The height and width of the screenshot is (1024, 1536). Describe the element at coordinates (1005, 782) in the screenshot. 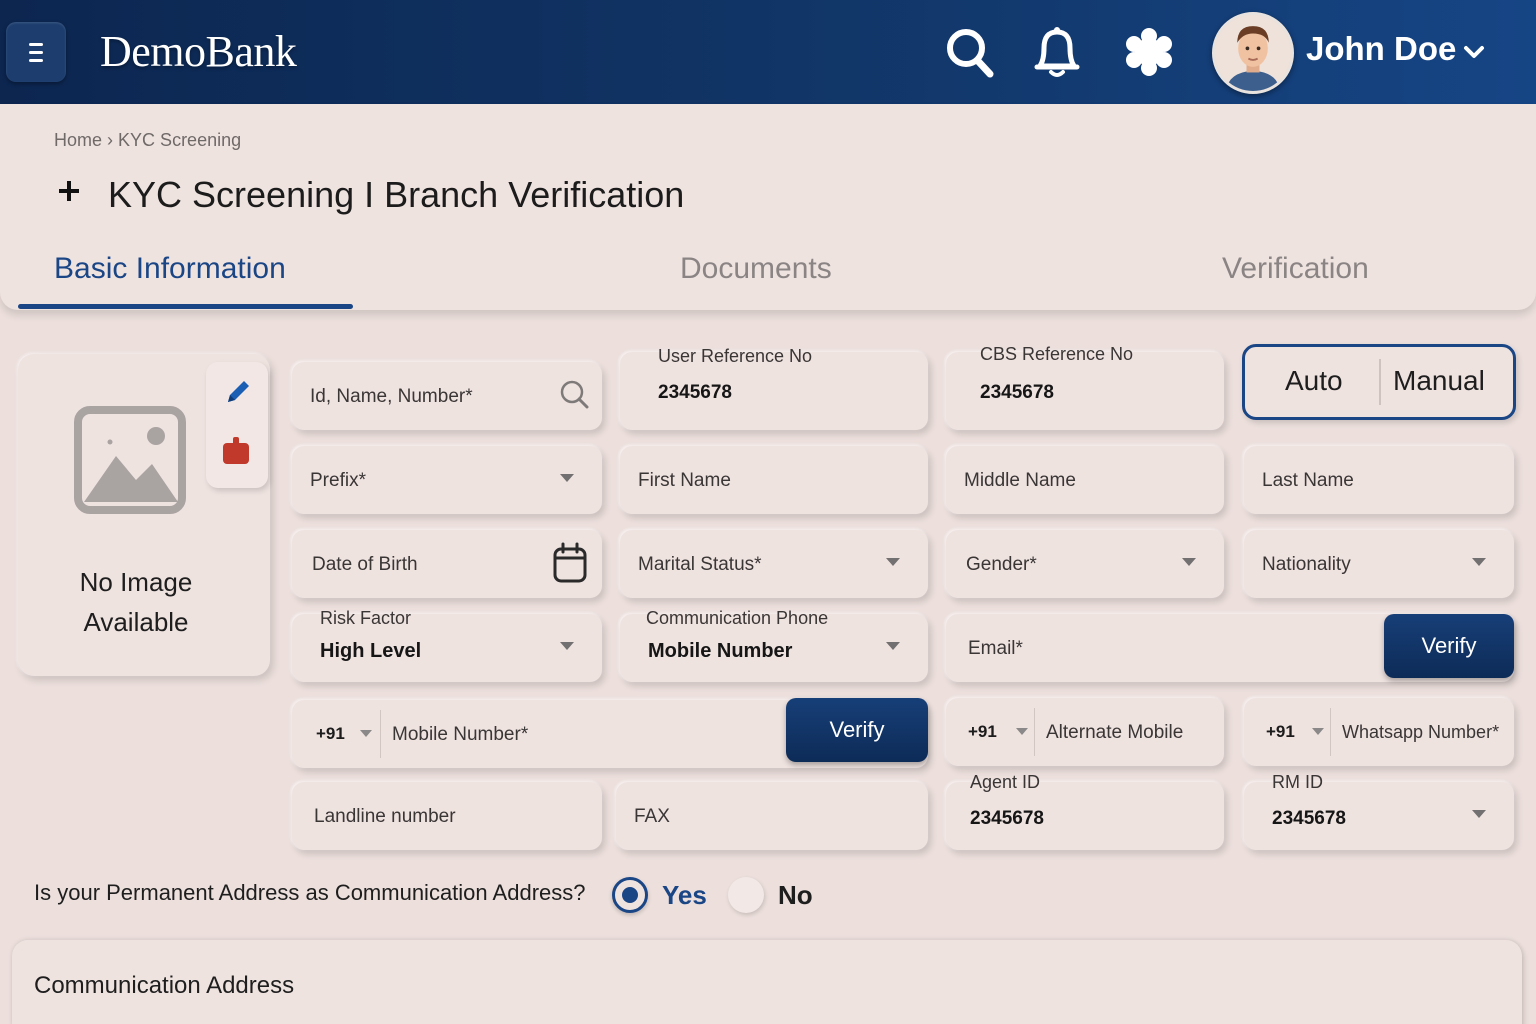

I see `agent-id-label: Agent ID` at that location.